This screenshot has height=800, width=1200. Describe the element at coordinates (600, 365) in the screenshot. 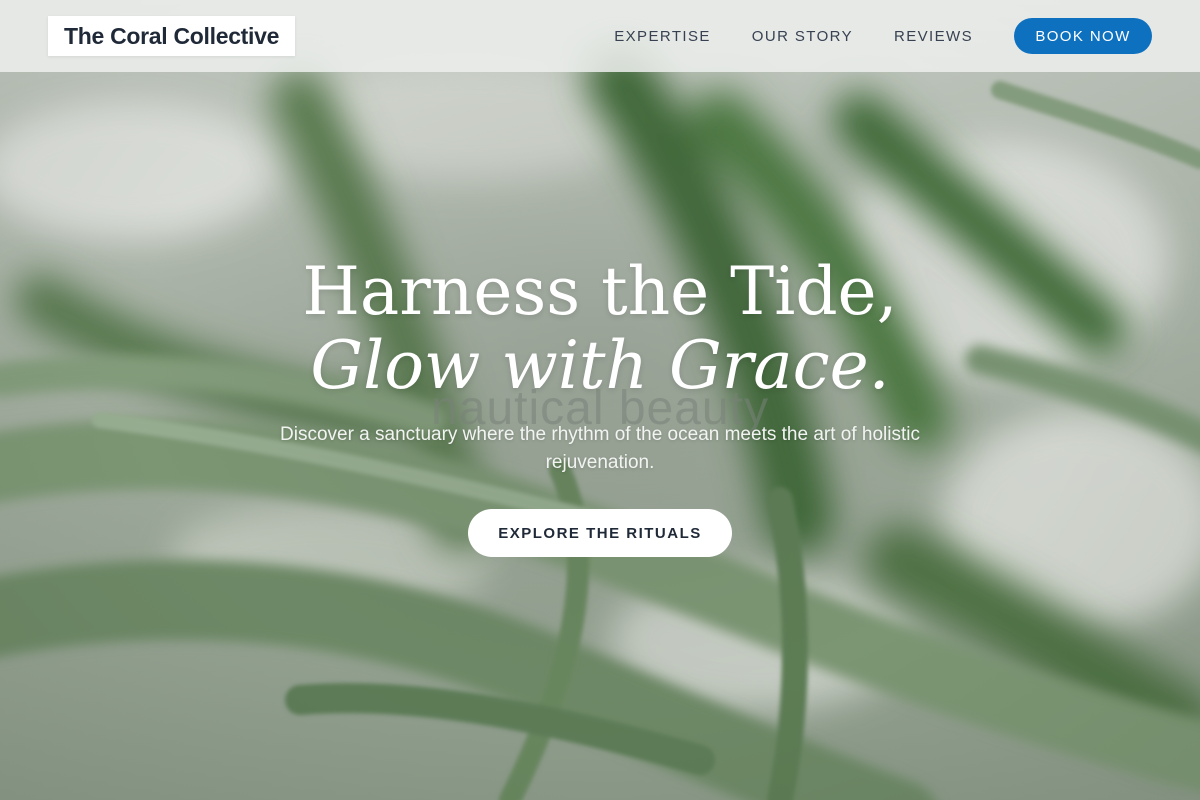

I see `headline-line-2: Glow with Grace.` at that location.